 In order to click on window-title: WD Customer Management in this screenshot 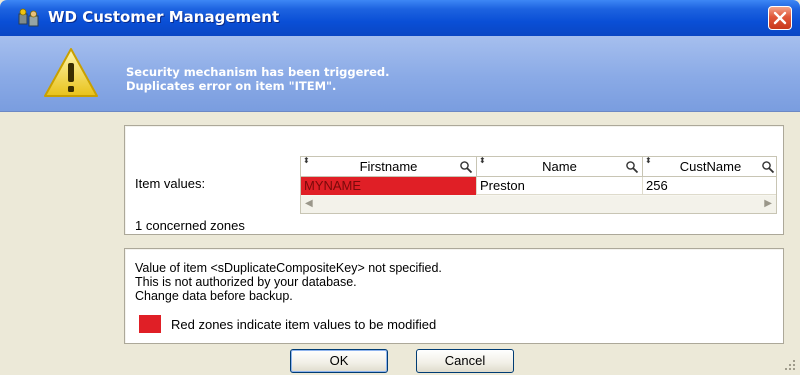, I will do `click(164, 17)`.